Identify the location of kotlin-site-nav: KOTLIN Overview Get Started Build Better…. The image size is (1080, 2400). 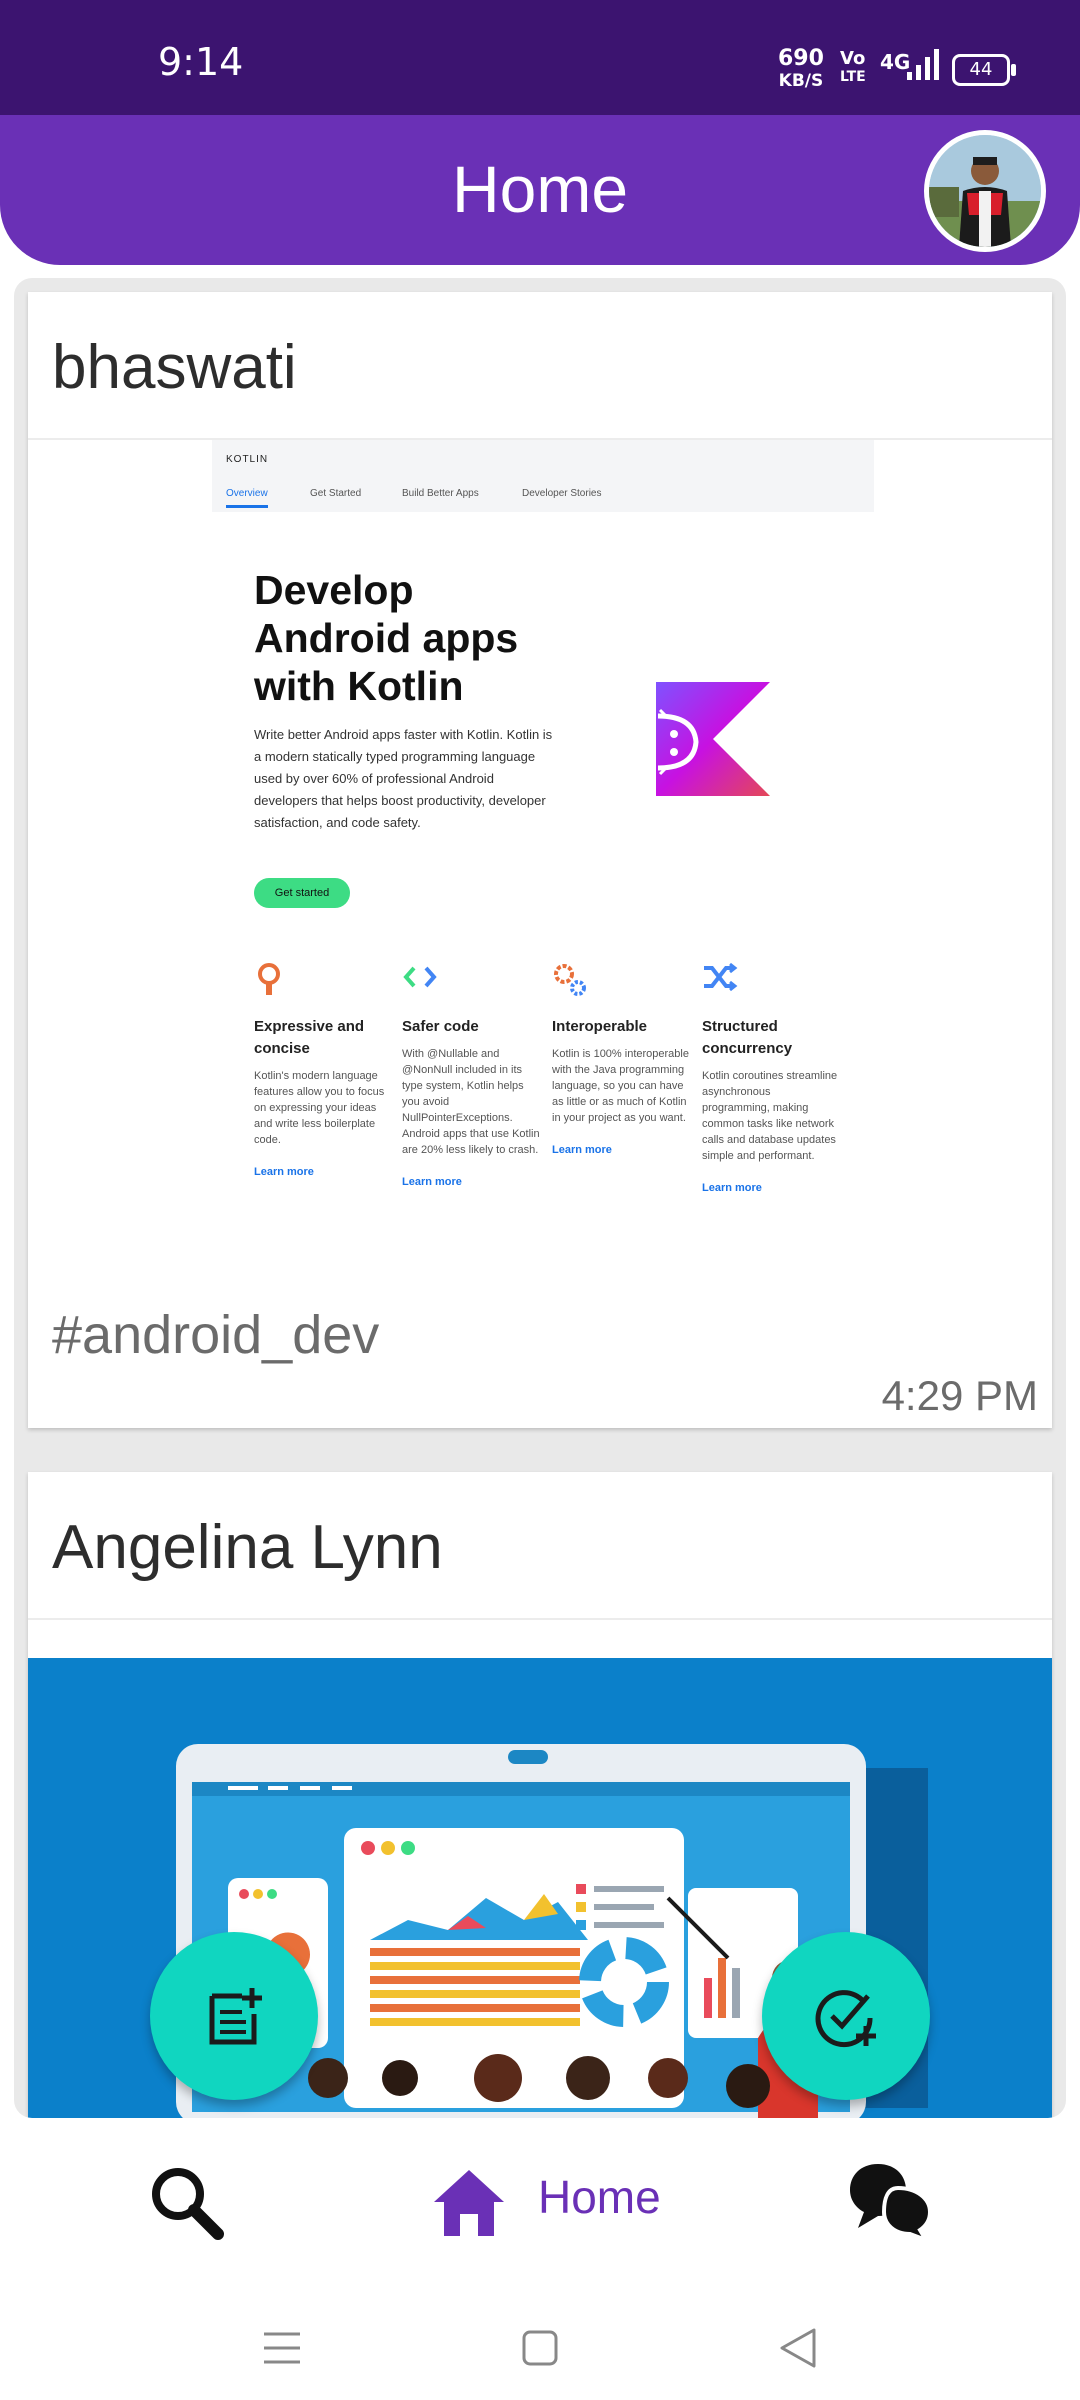
(543, 476).